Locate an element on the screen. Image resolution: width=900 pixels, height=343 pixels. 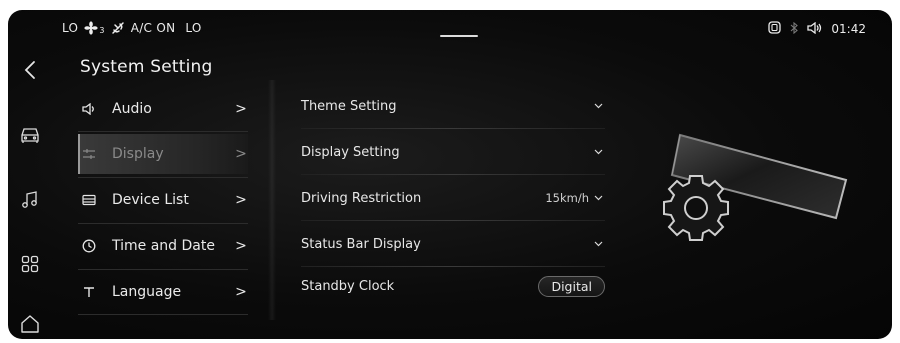
menu-item-time-and-date: Time and Date > is located at coordinates (163, 246).